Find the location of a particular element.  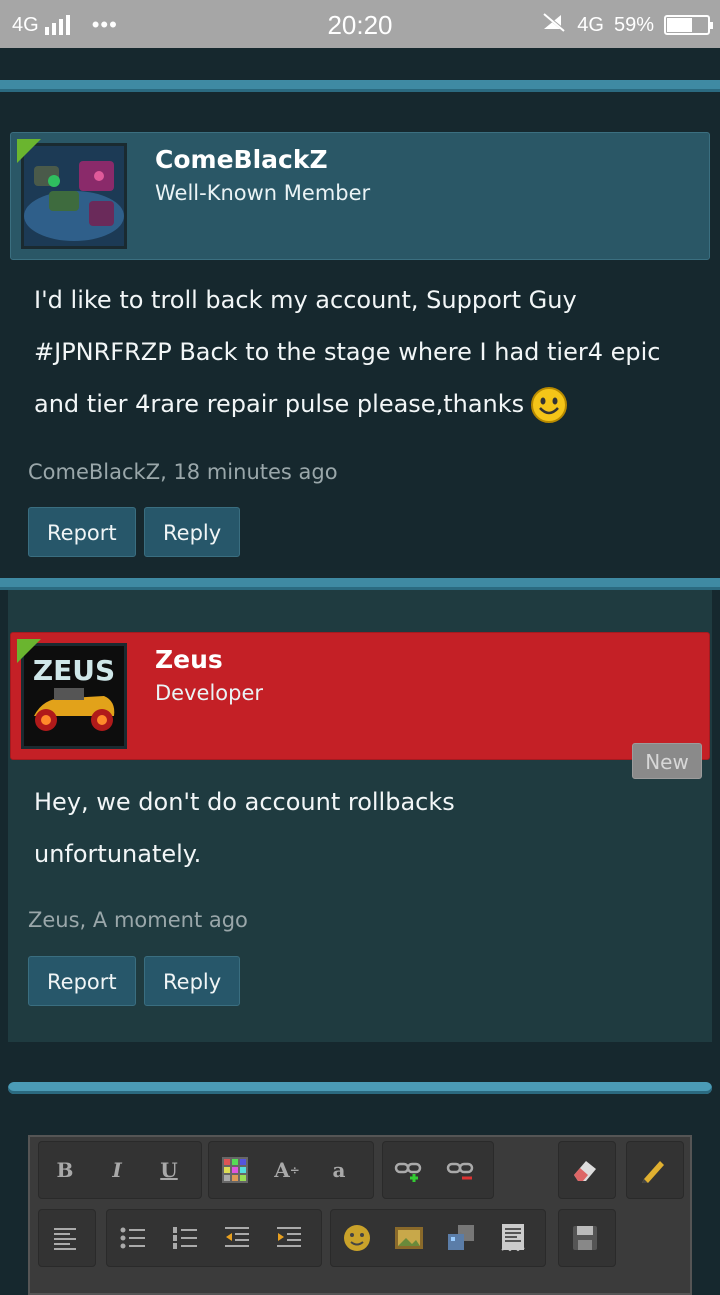

eraser-icon is located at coordinates (585, 1170).